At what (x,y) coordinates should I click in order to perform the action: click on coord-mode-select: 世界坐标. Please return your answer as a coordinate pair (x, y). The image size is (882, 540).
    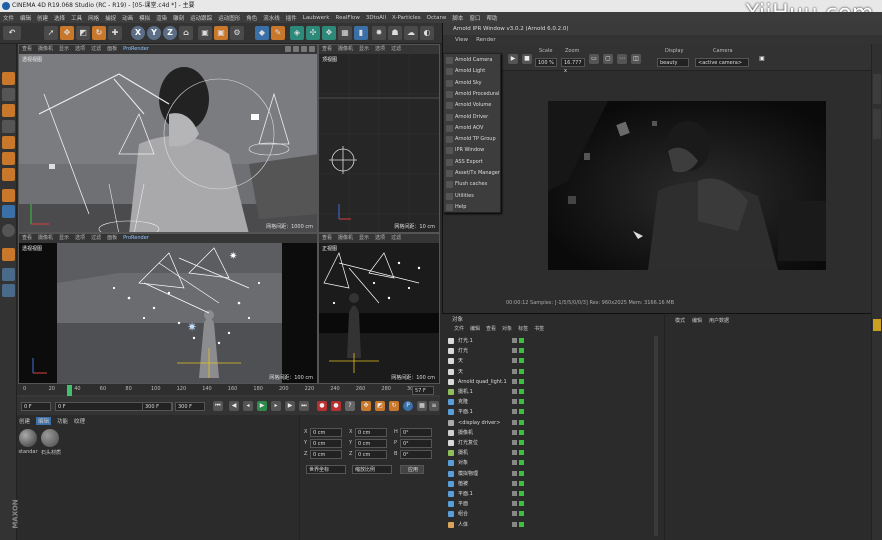
    Looking at the image, I should click on (326, 469).